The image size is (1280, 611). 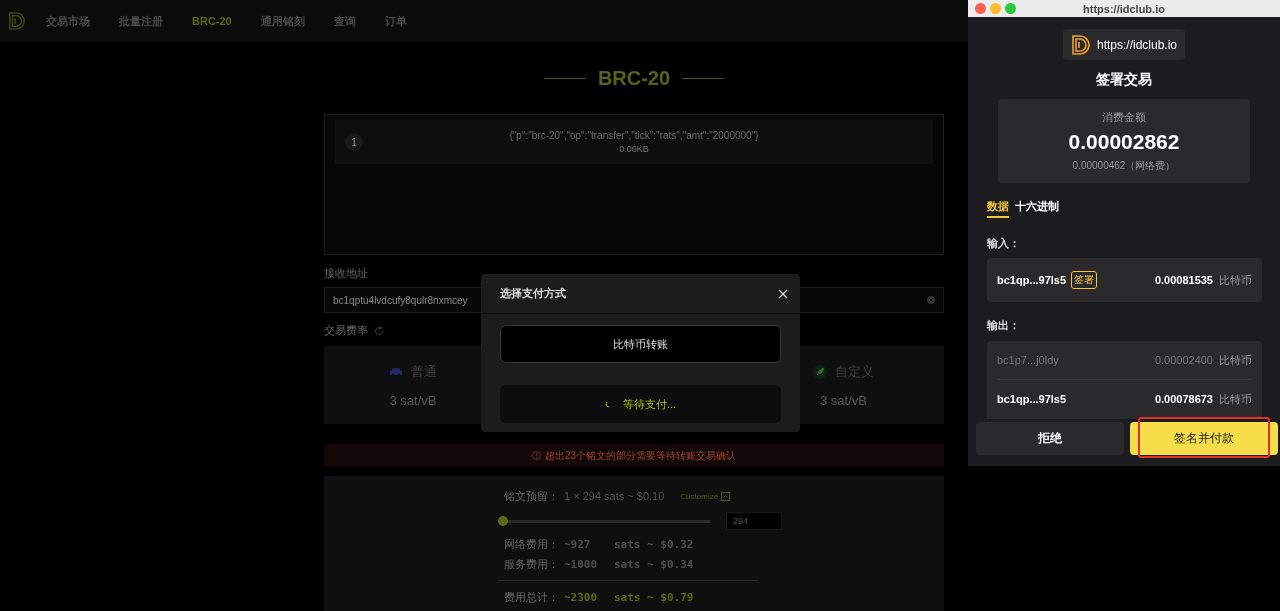 What do you see at coordinates (1124, 79) in the screenshot?
I see `popup-heading: 签署交易` at bounding box center [1124, 79].